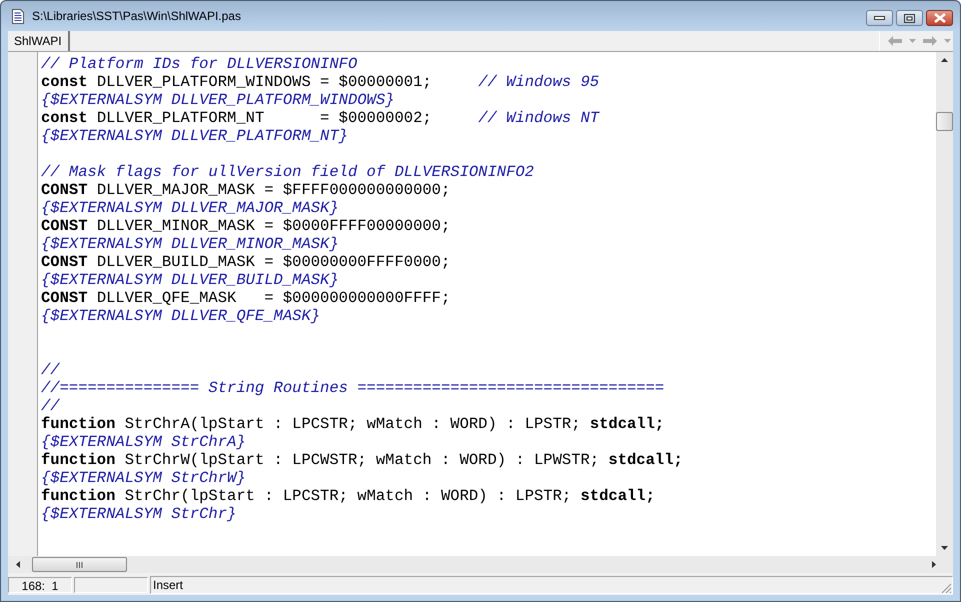 The height and width of the screenshot is (602, 961). What do you see at coordinates (946, 588) in the screenshot?
I see `resize-grip-icon` at bounding box center [946, 588].